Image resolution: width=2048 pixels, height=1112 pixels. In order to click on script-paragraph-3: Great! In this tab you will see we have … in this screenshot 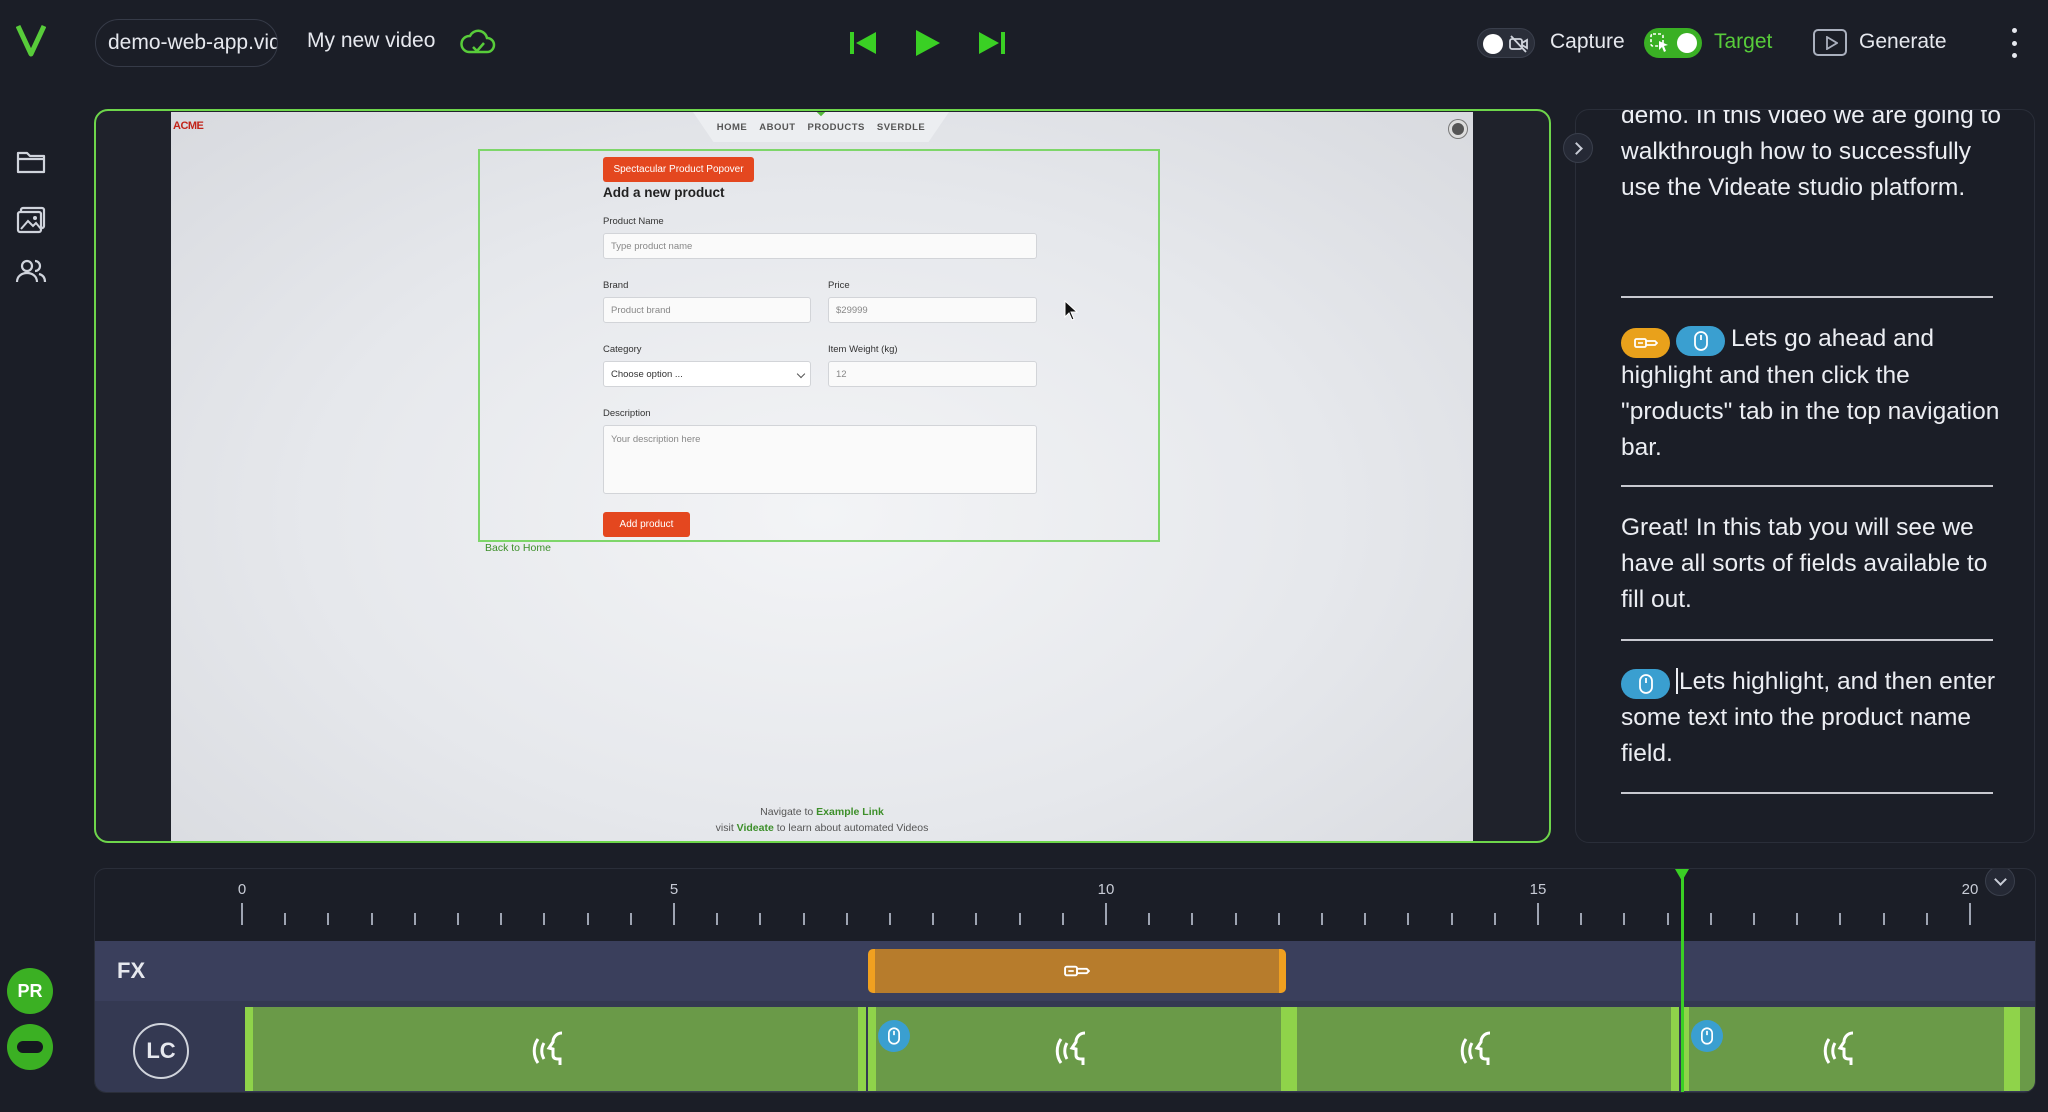, I will do `click(1811, 564)`.